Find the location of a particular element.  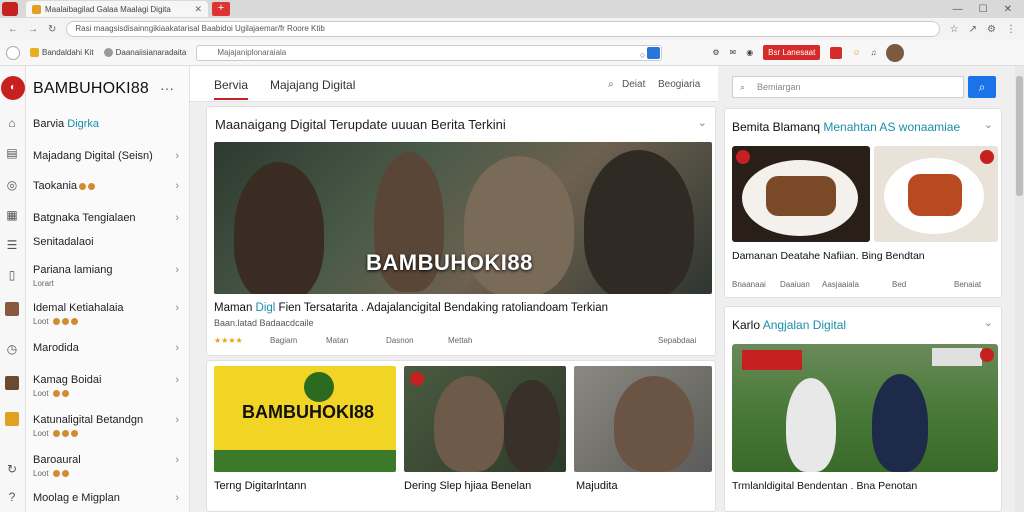

rating-stars-icon: ★★★★ is located at coordinates (228, 340).